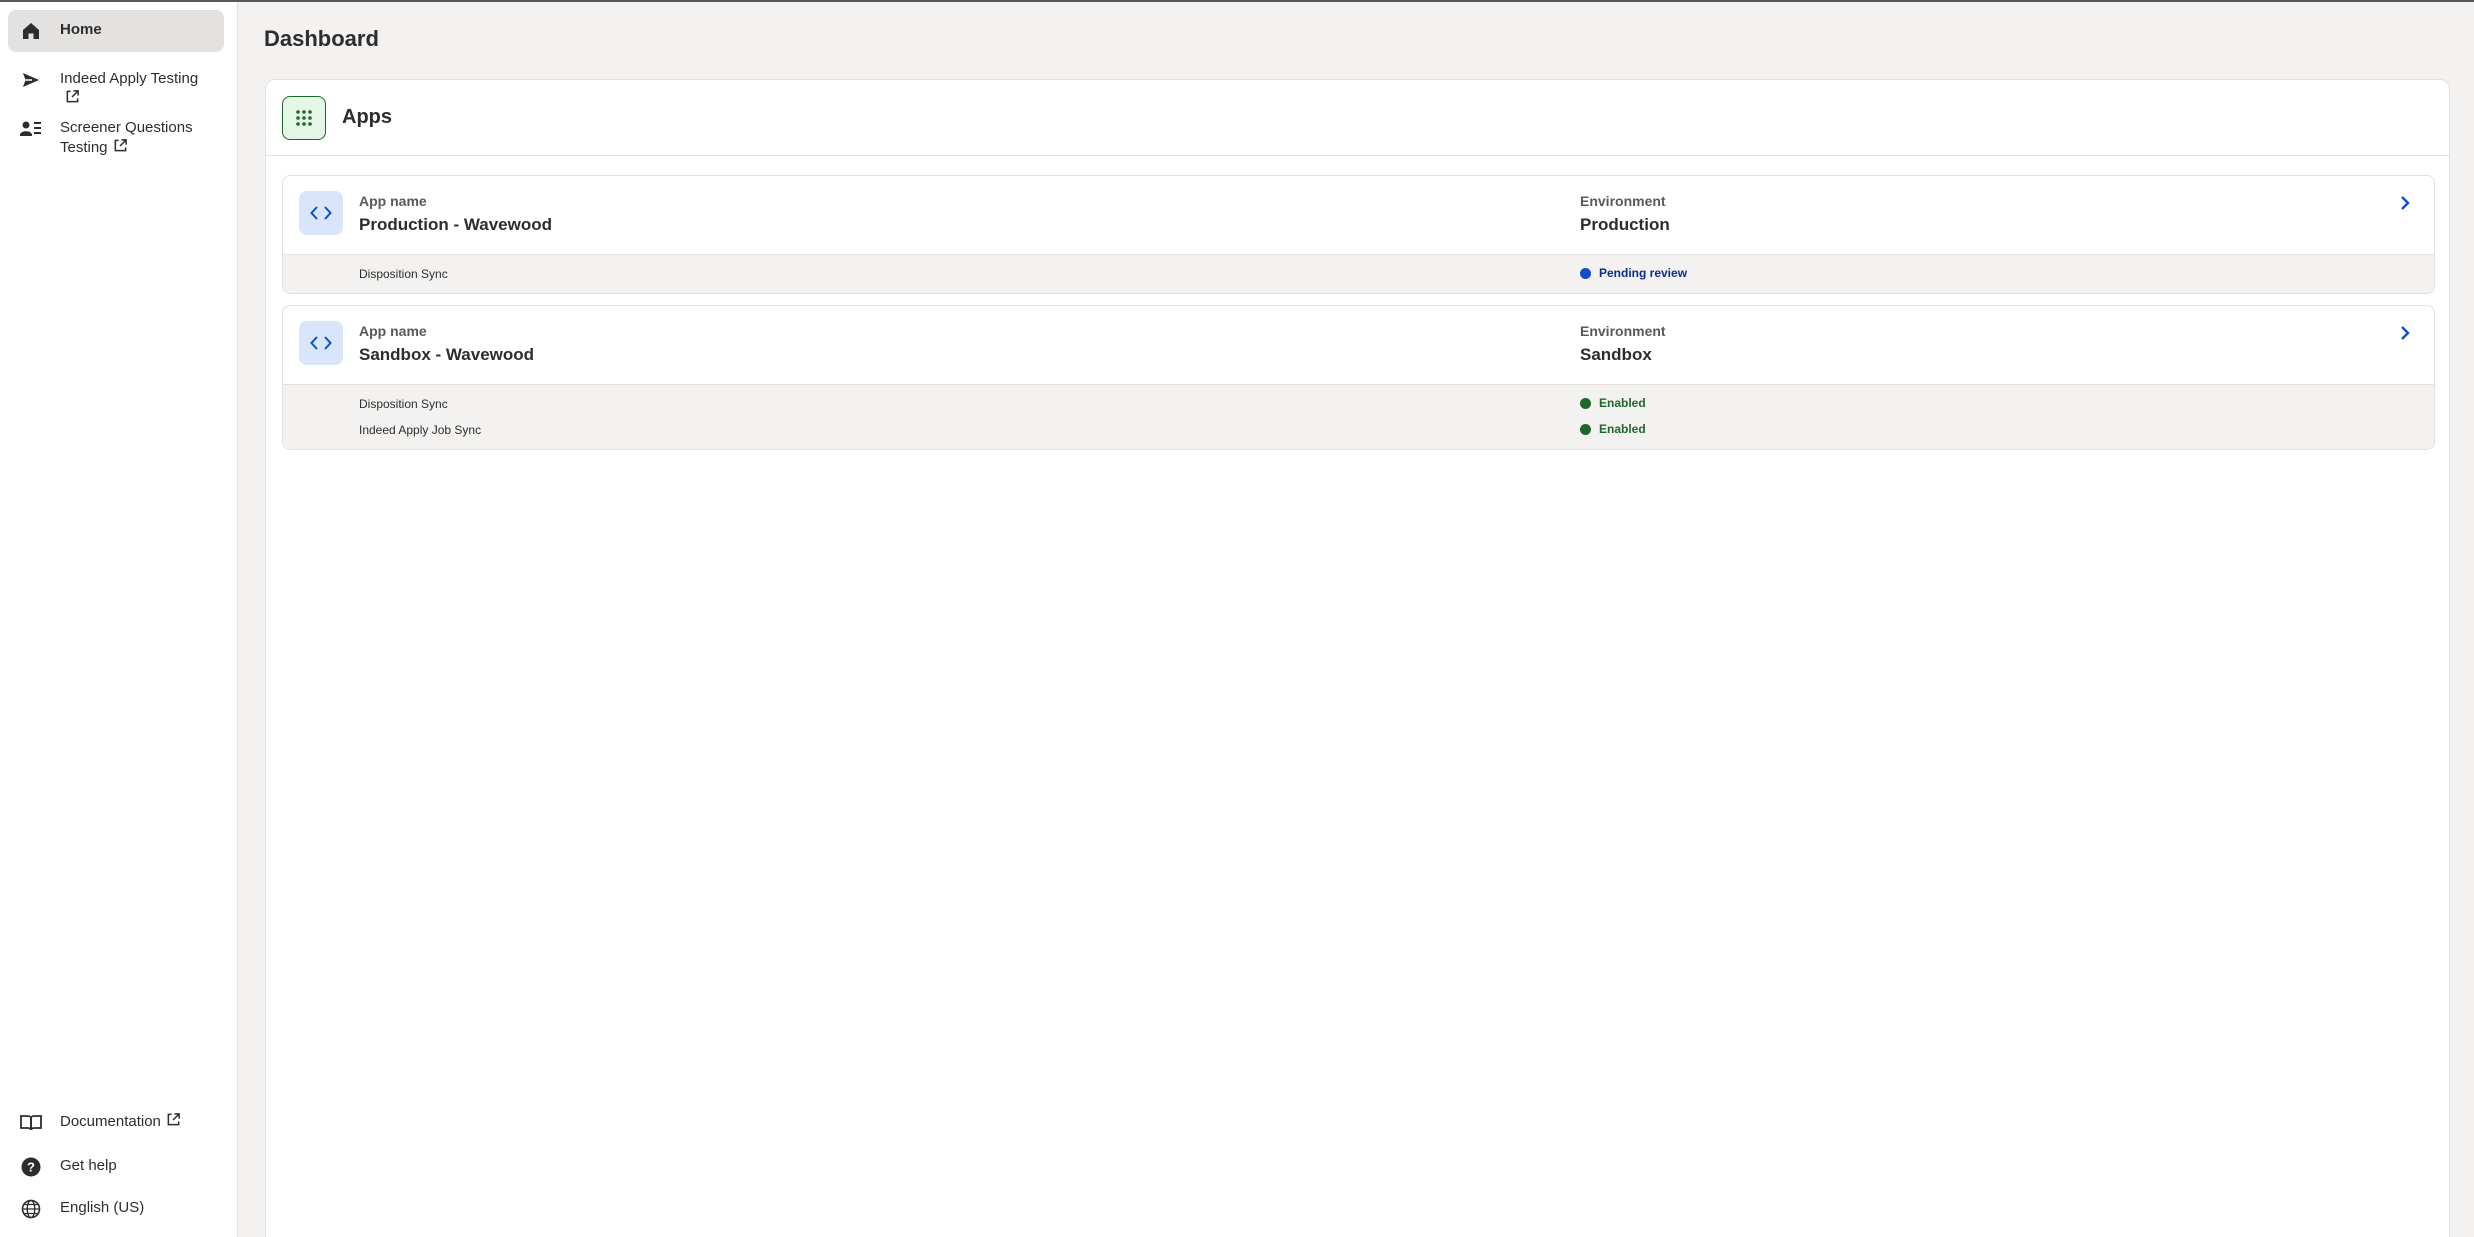 The width and height of the screenshot is (2474, 1237). Describe the element at coordinates (1237, 1) in the screenshot. I see `top-border` at that location.